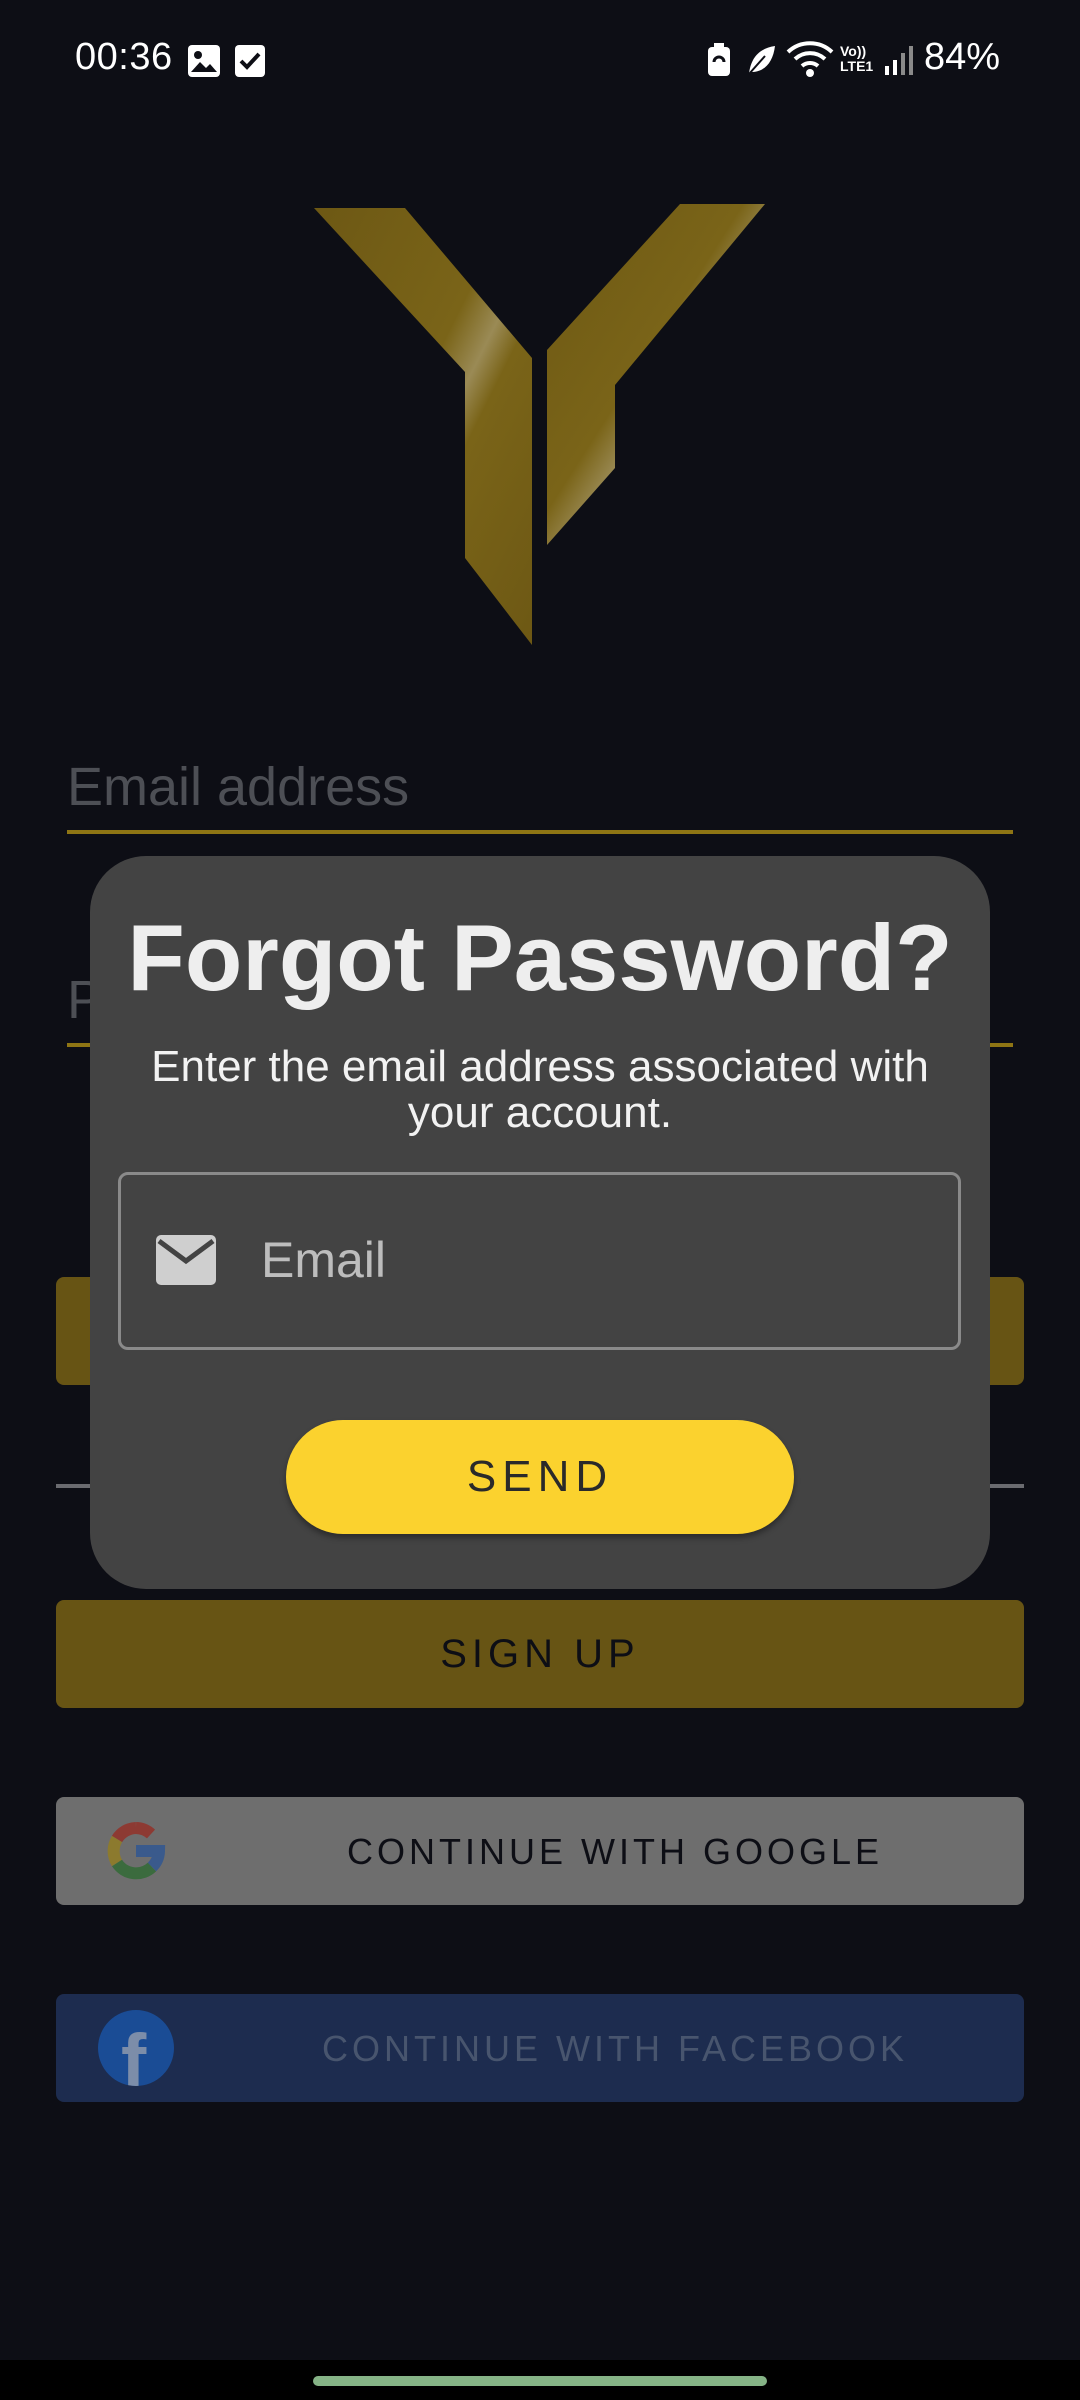 The width and height of the screenshot is (1080, 2400). What do you see at coordinates (899, 60) in the screenshot?
I see `signal-icon` at bounding box center [899, 60].